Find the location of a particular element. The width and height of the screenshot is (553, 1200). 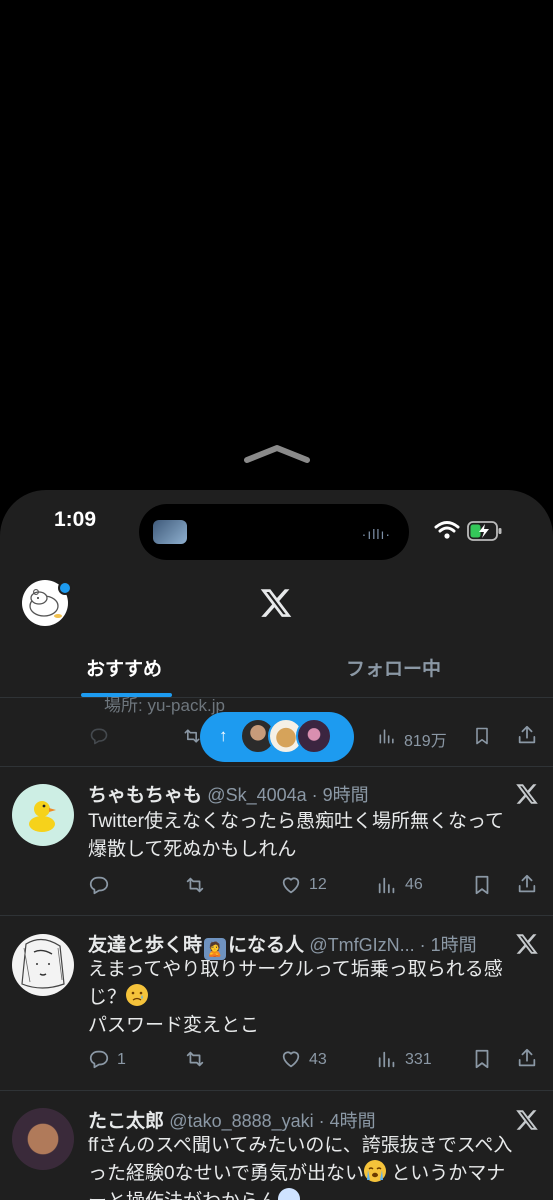

tweet-text-line: Twitter使えなくなったら愚痴吐く場所無くなって is located at coordinates (296, 821).